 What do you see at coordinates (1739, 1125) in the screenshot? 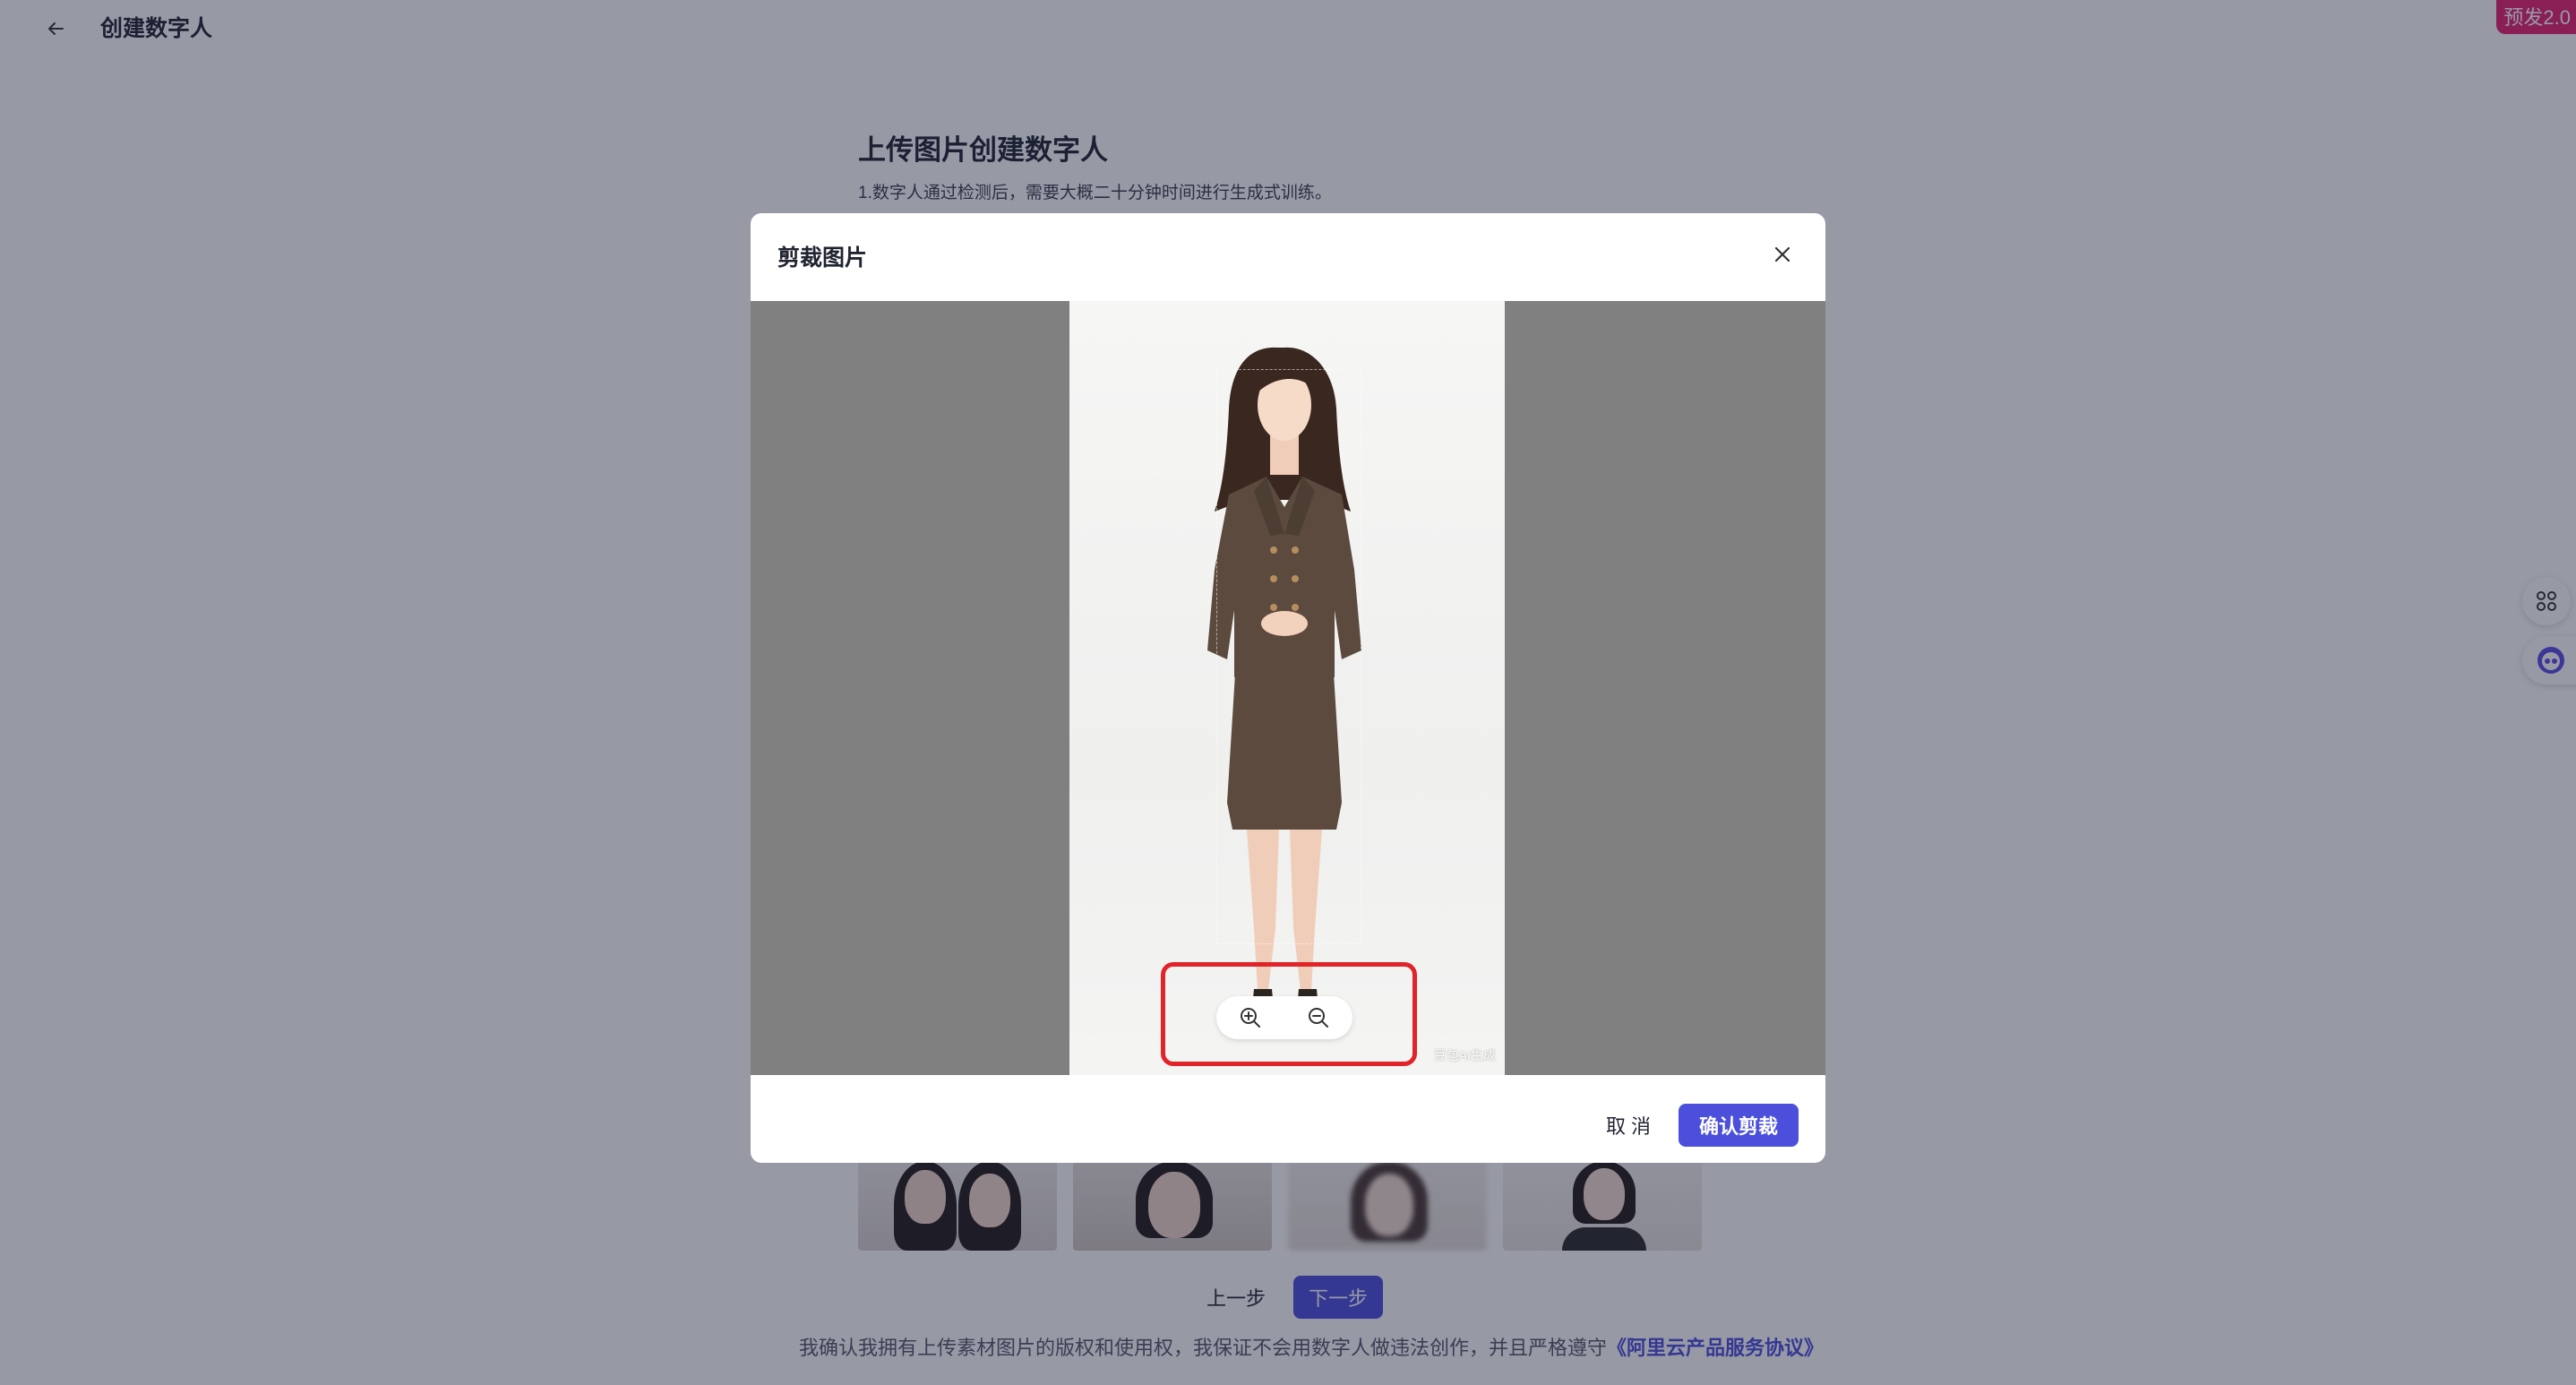
I see `confirm-crop-button: 确认剪裁` at bounding box center [1739, 1125].